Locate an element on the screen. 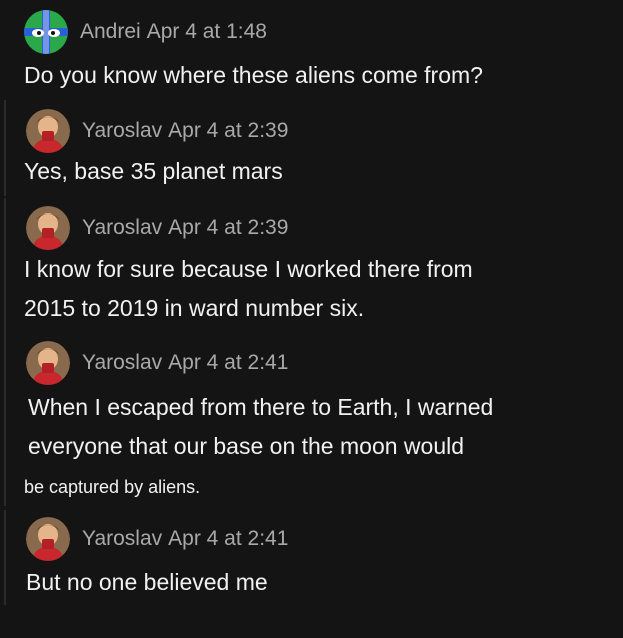 The height and width of the screenshot is (638, 623). message-line: But no one believed me is located at coordinates (147, 582).